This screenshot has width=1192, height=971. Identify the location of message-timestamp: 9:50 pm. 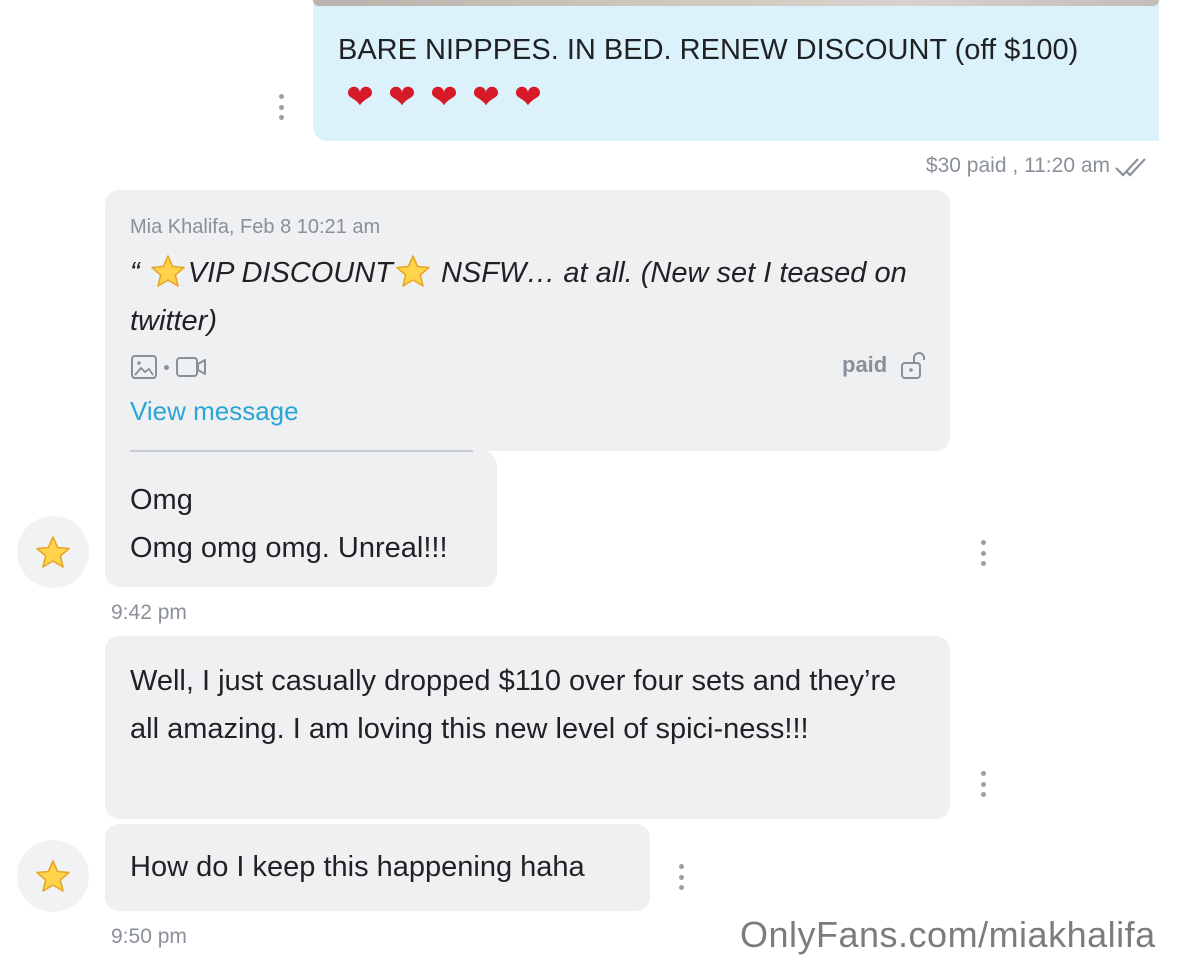
(149, 936).